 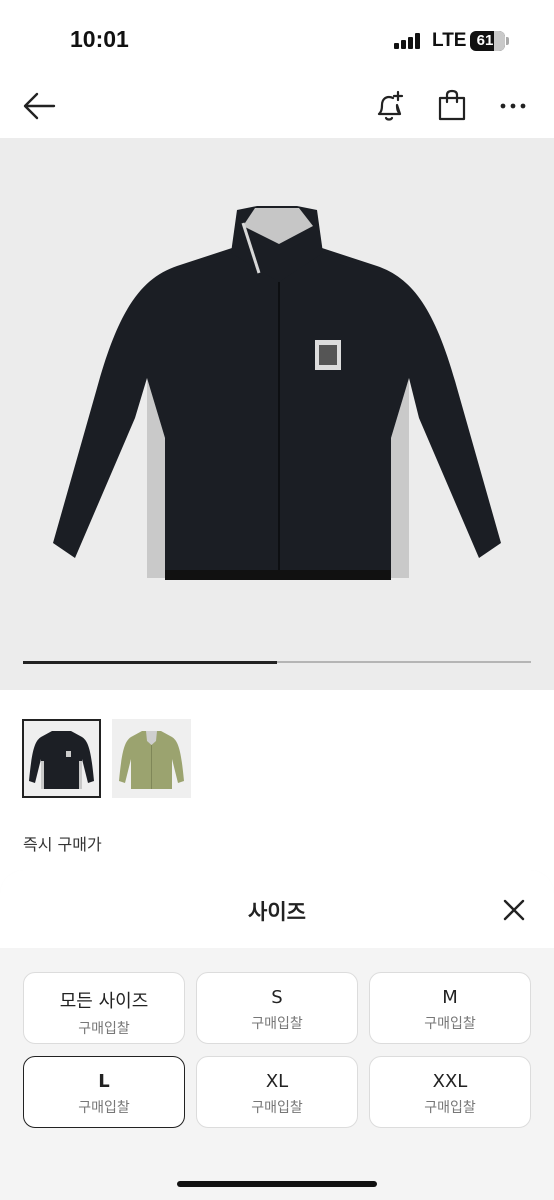 What do you see at coordinates (450, 997) in the screenshot?
I see `size-option-label: M` at bounding box center [450, 997].